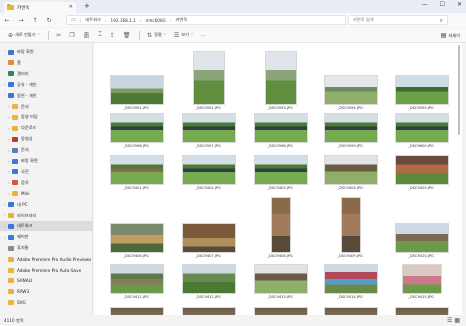 The image size is (466, 326). What do you see at coordinates (442, 4) in the screenshot?
I see `maximize-button: ☐` at bounding box center [442, 4].